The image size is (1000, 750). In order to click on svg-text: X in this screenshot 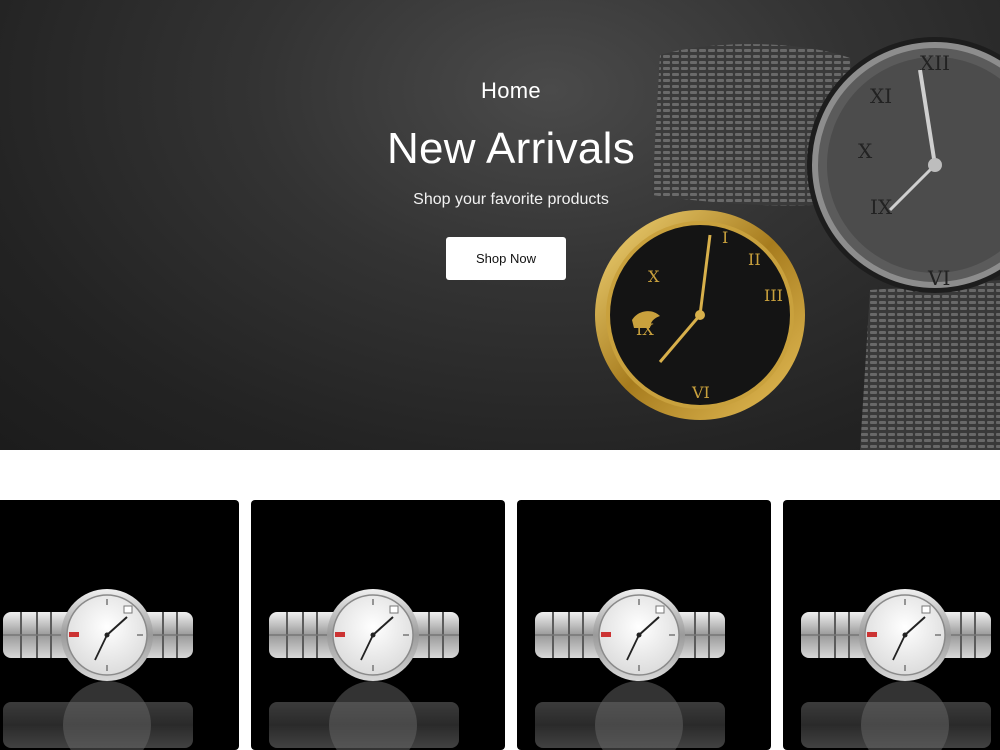, I will do `click(654, 276)`.